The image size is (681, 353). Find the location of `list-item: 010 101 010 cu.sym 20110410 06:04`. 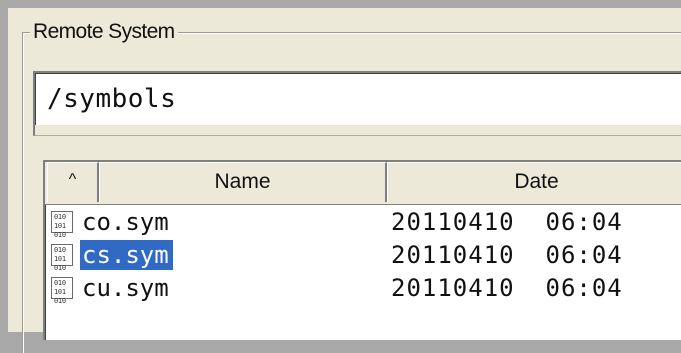

list-item: 010 101 010 cu.sym 20110410 06:04 is located at coordinates (364, 289).